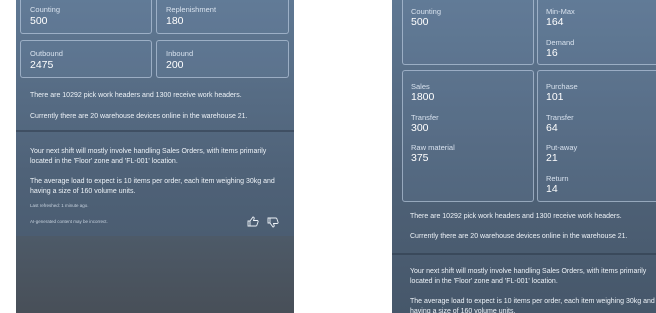 The height and width of the screenshot is (313, 656). What do you see at coordinates (552, 189) in the screenshot?
I see `return-value: 14` at bounding box center [552, 189].